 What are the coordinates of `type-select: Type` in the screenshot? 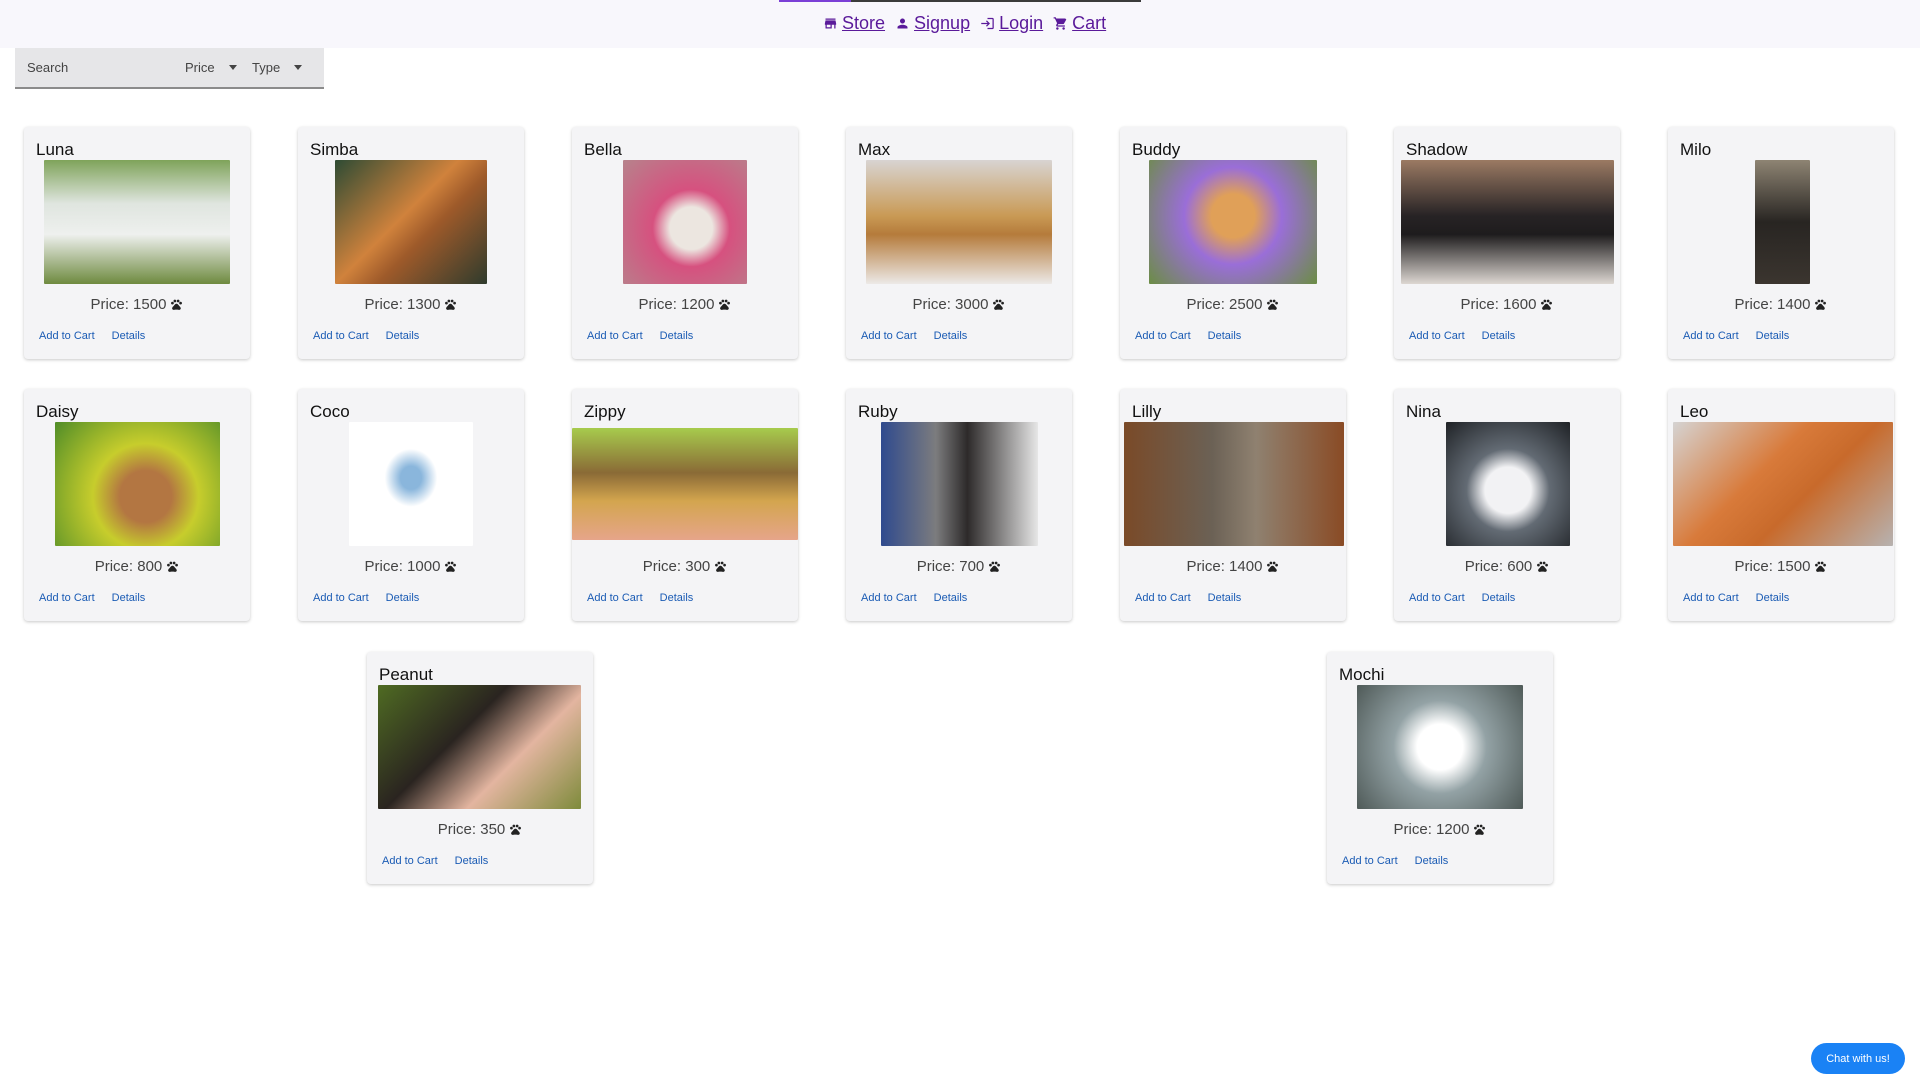 It's located at (277, 67).